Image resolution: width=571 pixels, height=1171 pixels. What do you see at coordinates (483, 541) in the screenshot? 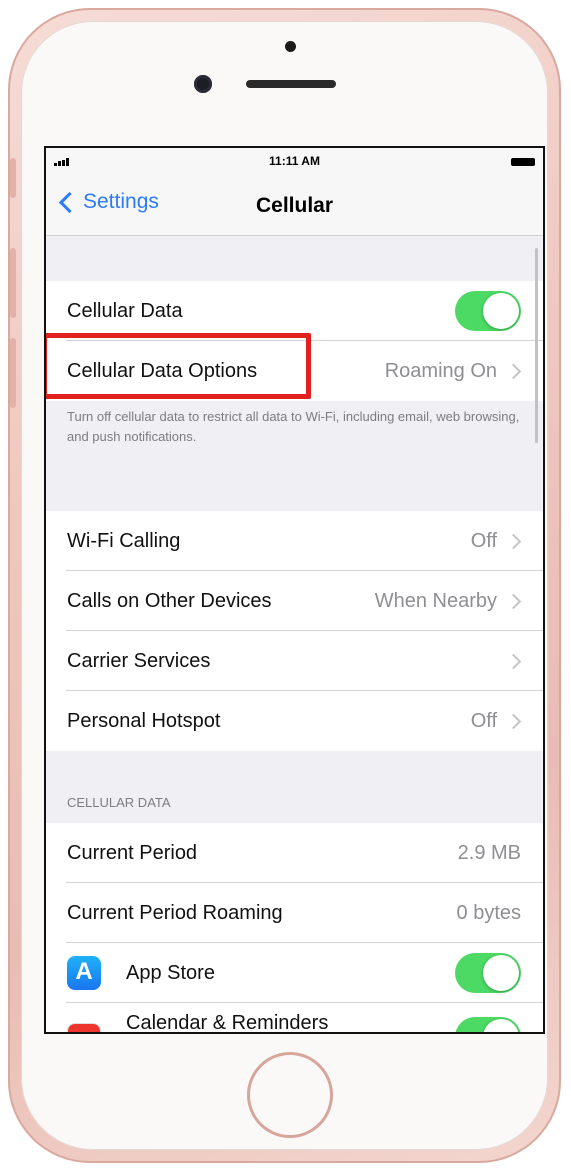
I see `wifi-calling-value: Off` at bounding box center [483, 541].